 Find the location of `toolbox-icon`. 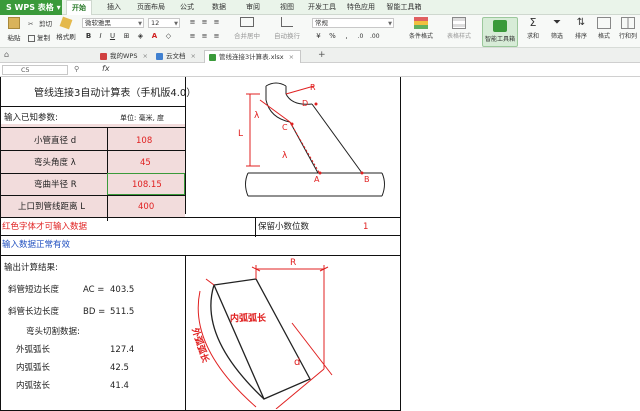

toolbox-icon is located at coordinates (500, 26).